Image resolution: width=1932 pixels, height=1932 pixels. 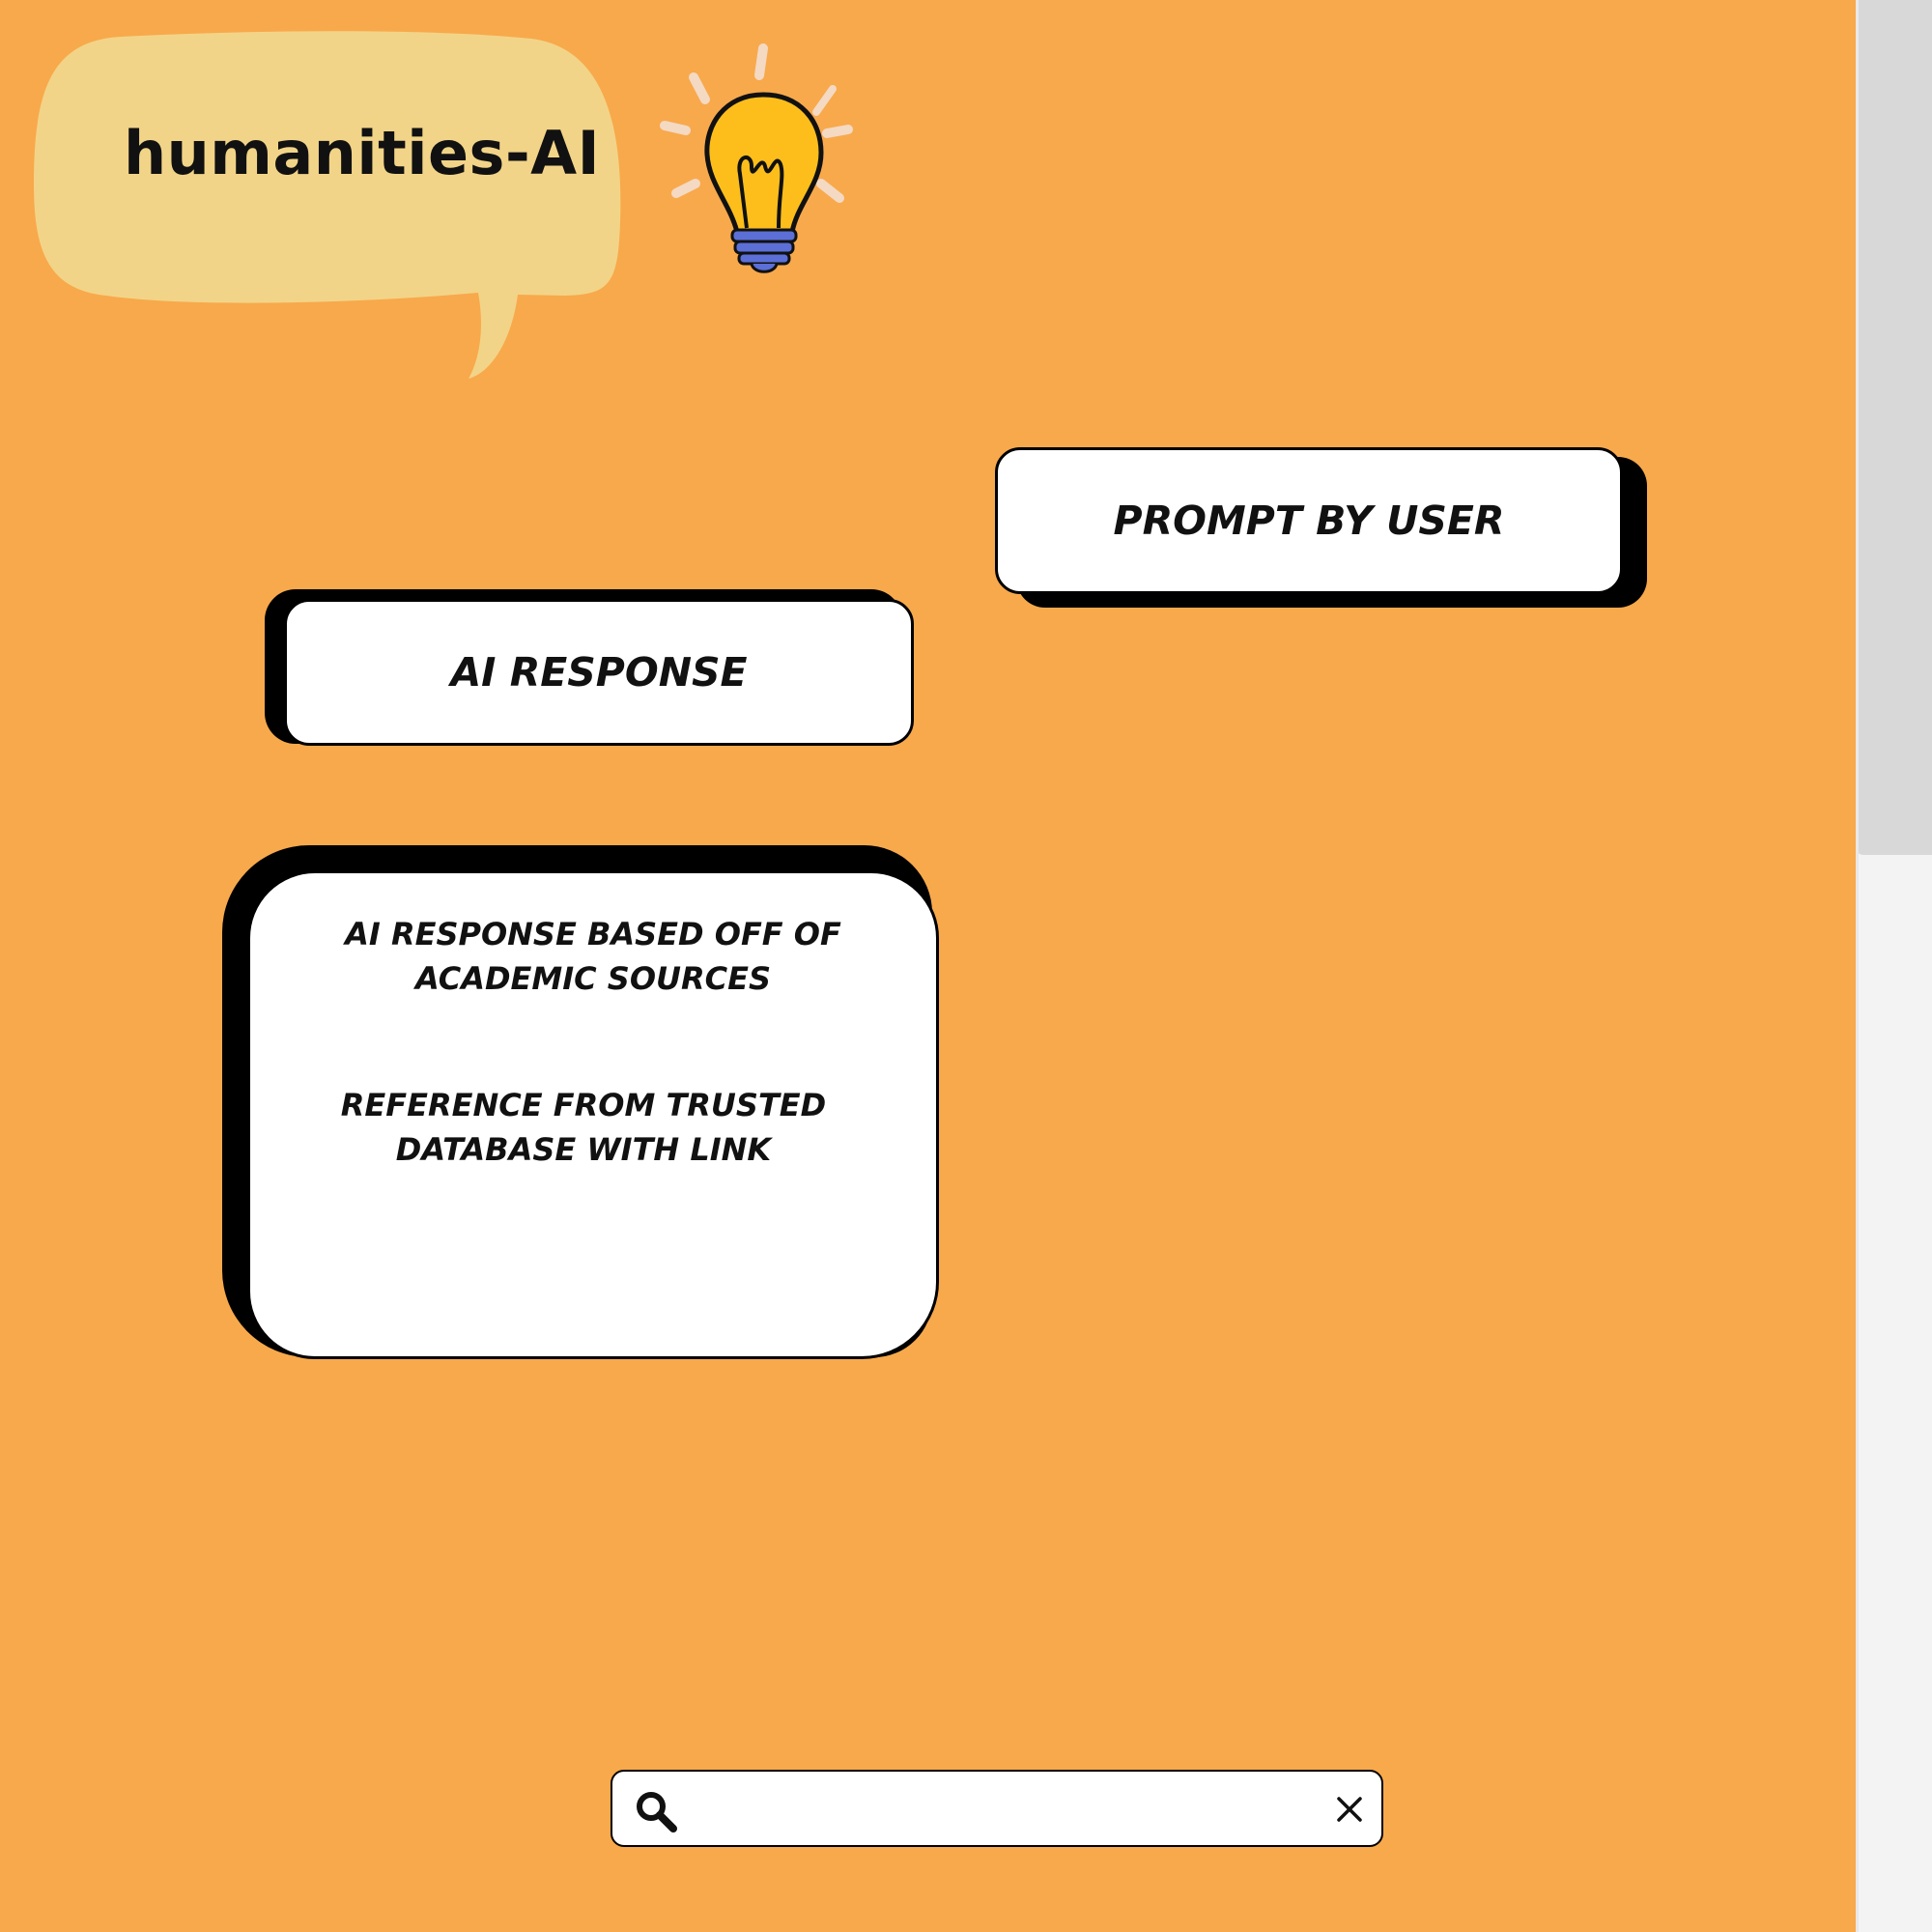 I want to click on close-icon, so click(x=1349, y=1809).